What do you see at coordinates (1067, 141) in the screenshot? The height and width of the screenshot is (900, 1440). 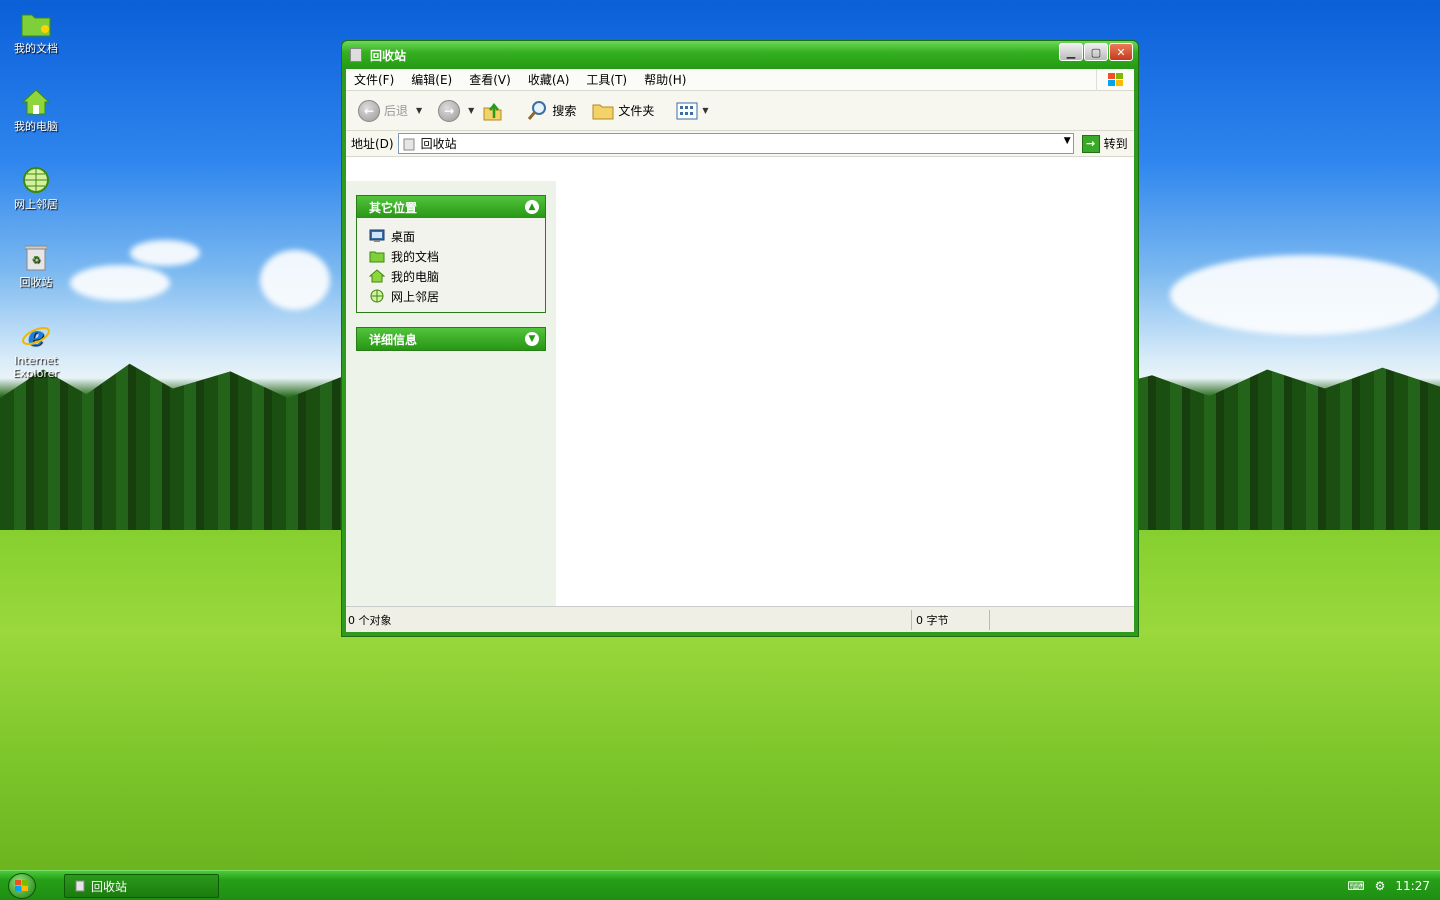 I see `address-dropdown-icon: ▼` at bounding box center [1067, 141].